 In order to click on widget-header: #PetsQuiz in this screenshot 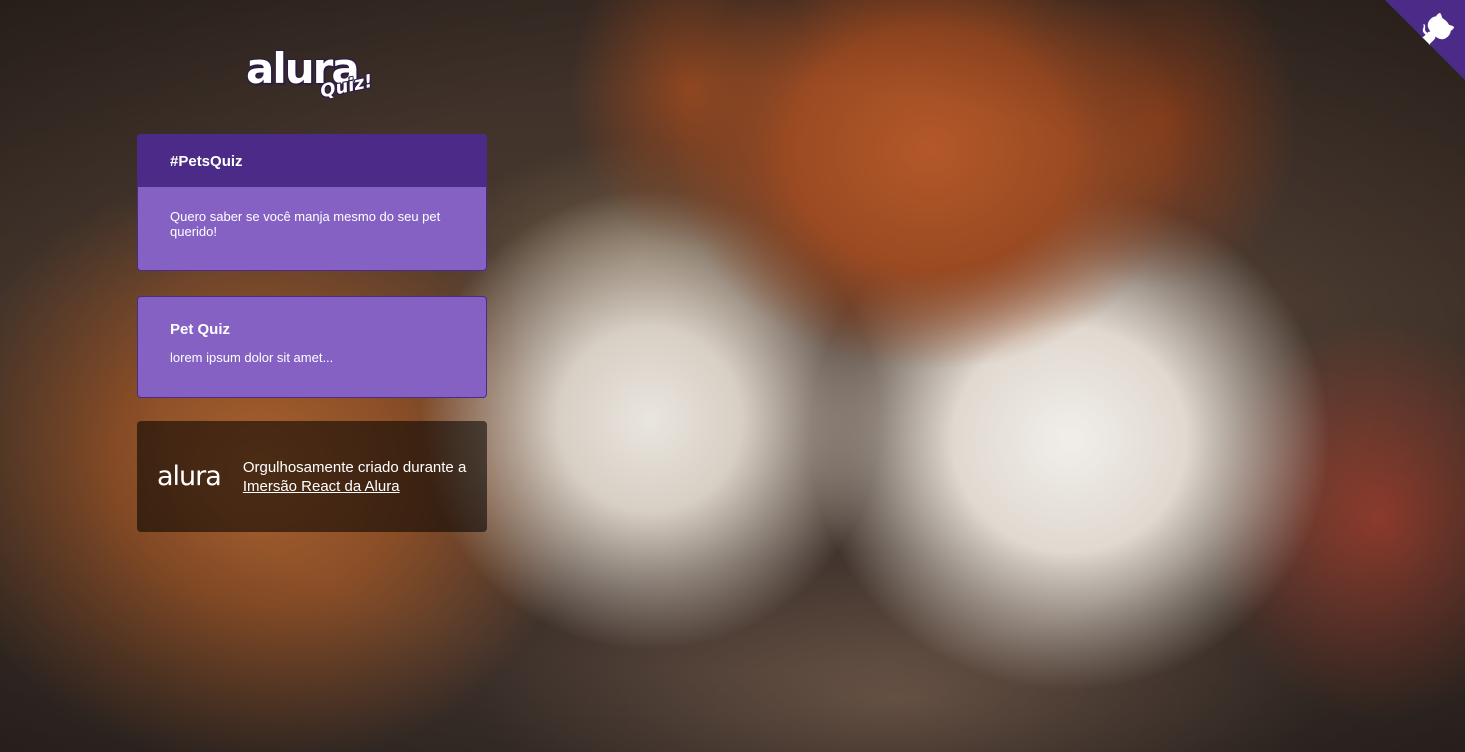, I will do `click(312, 161)`.